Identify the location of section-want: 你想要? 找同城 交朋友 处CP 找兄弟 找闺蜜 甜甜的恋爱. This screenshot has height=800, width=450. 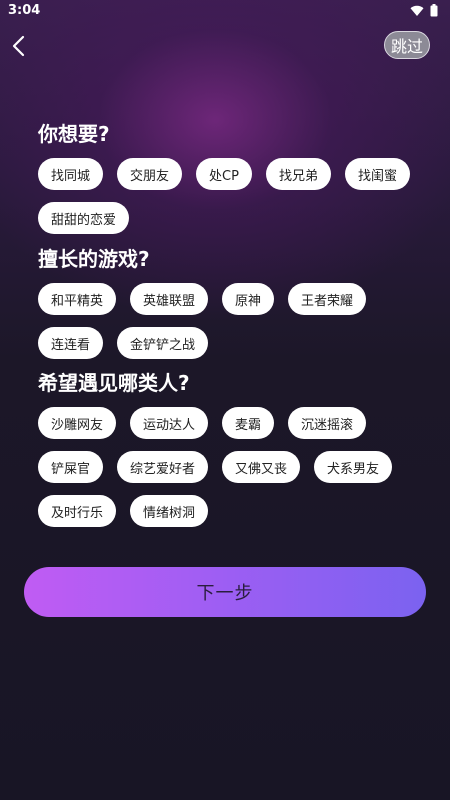
(228, 178).